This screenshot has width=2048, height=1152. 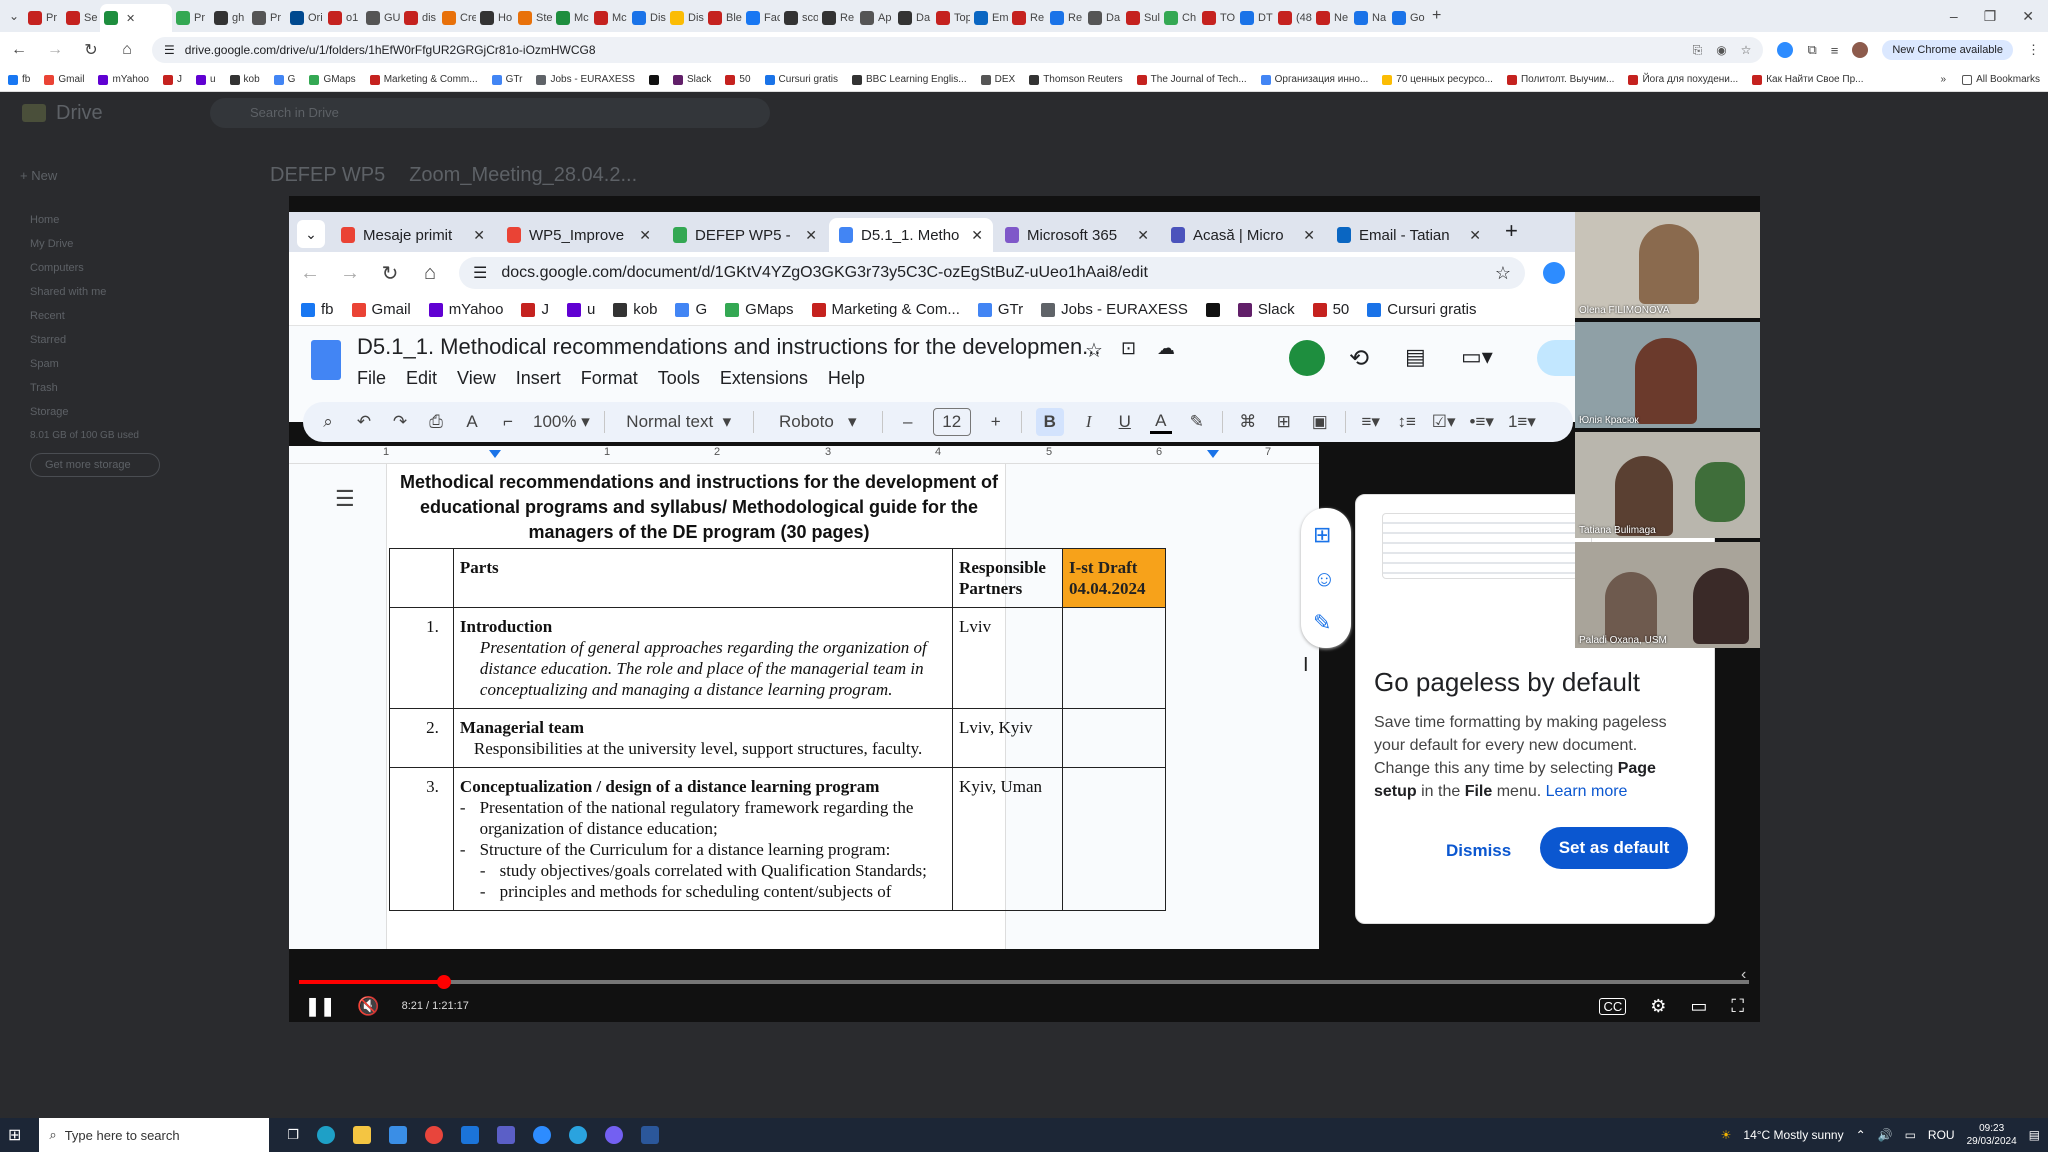 I want to click on bookmark-item: Jobs - EURAXESS, so click(x=1114, y=309).